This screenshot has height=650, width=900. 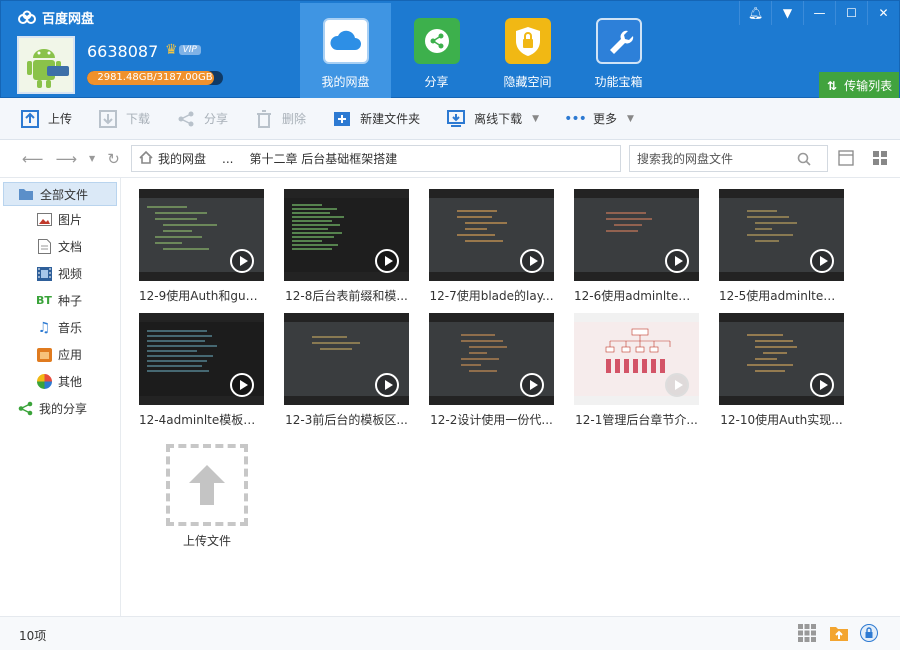 What do you see at coordinates (342, 119) in the screenshot?
I see `new-folder-icon` at bounding box center [342, 119].